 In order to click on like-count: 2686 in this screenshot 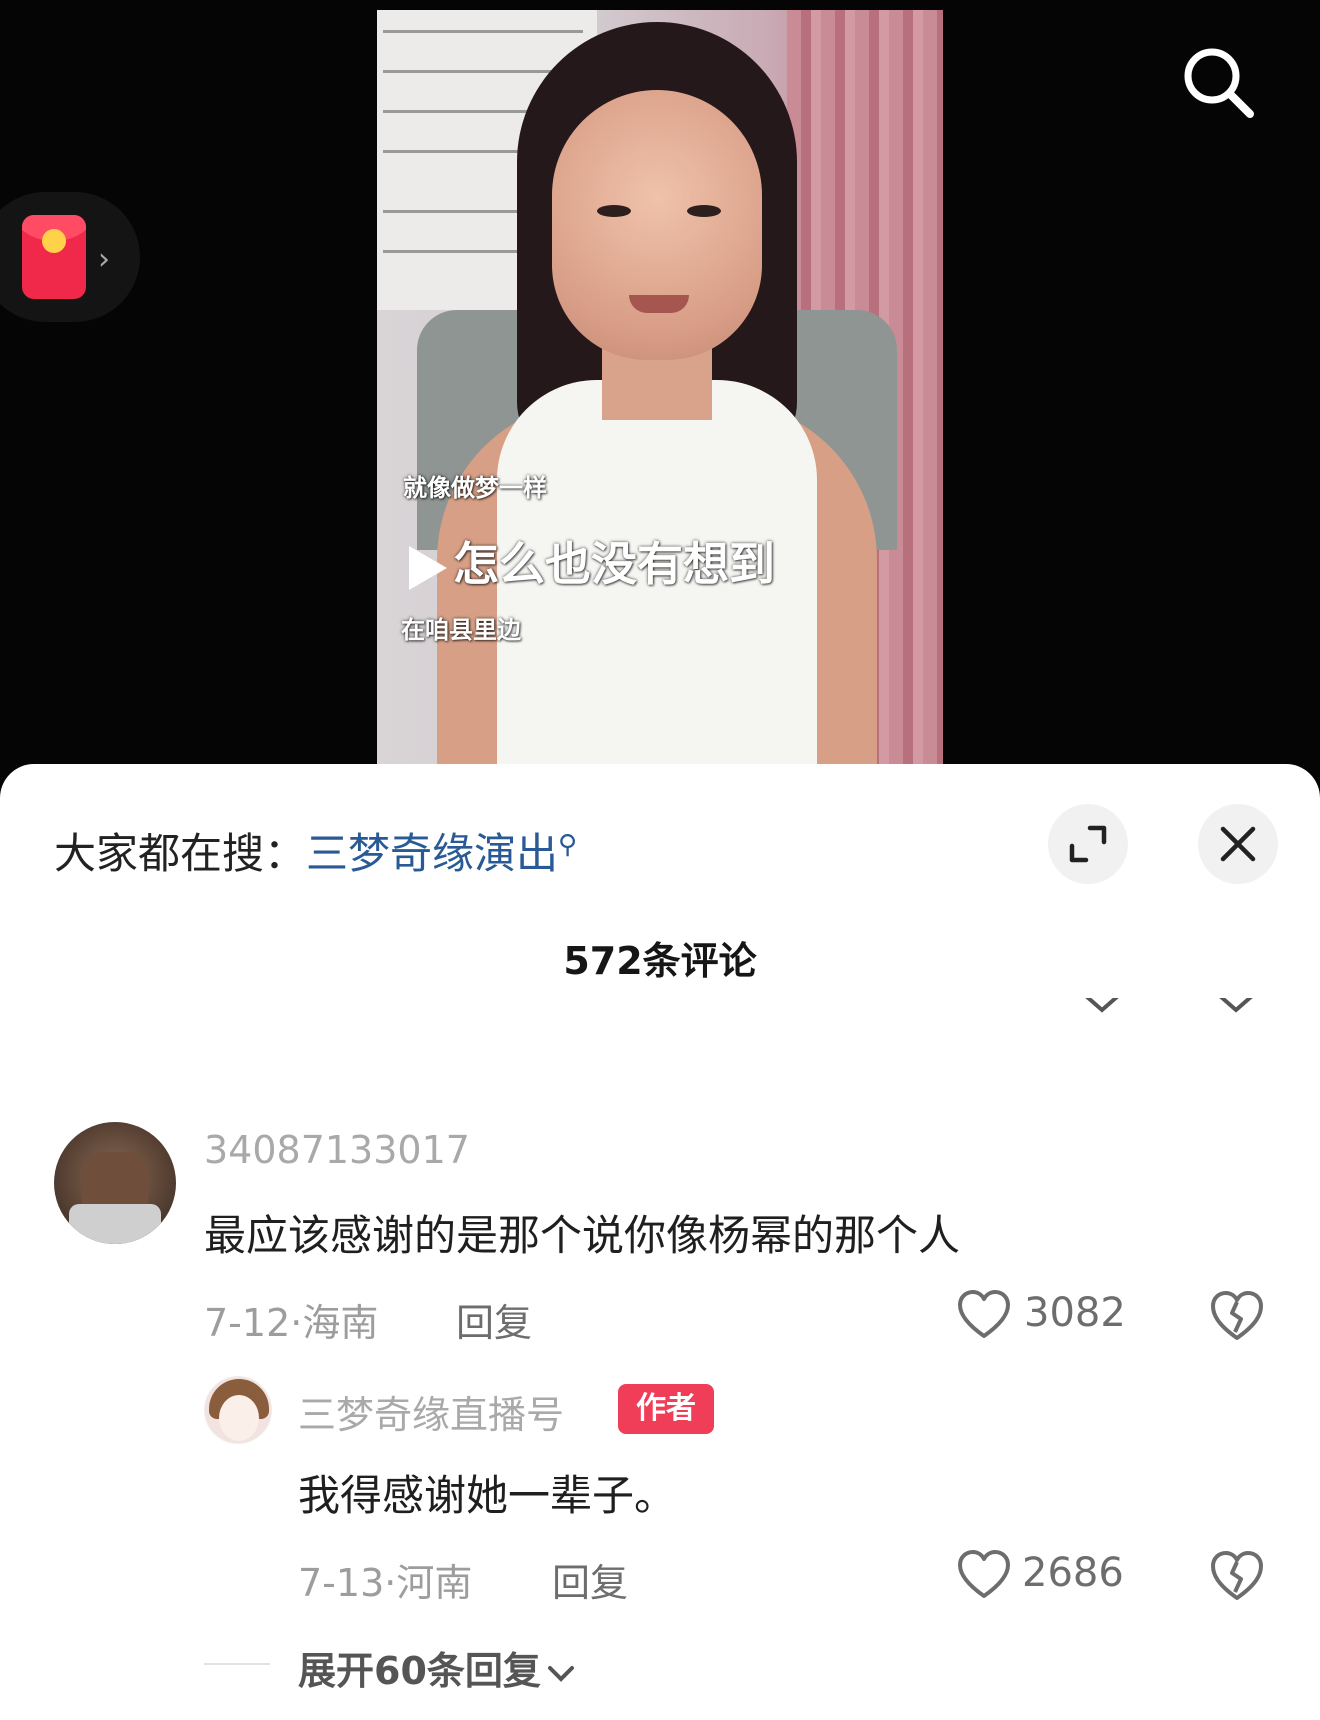, I will do `click(1073, 1573)`.